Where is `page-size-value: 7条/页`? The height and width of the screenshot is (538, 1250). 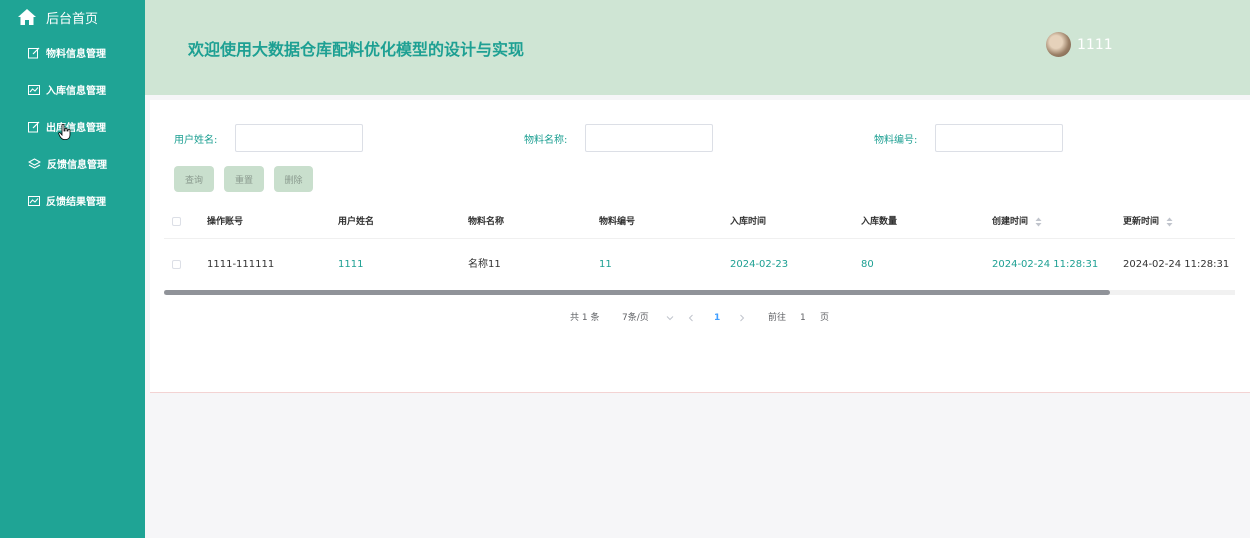 page-size-value: 7条/页 is located at coordinates (635, 318).